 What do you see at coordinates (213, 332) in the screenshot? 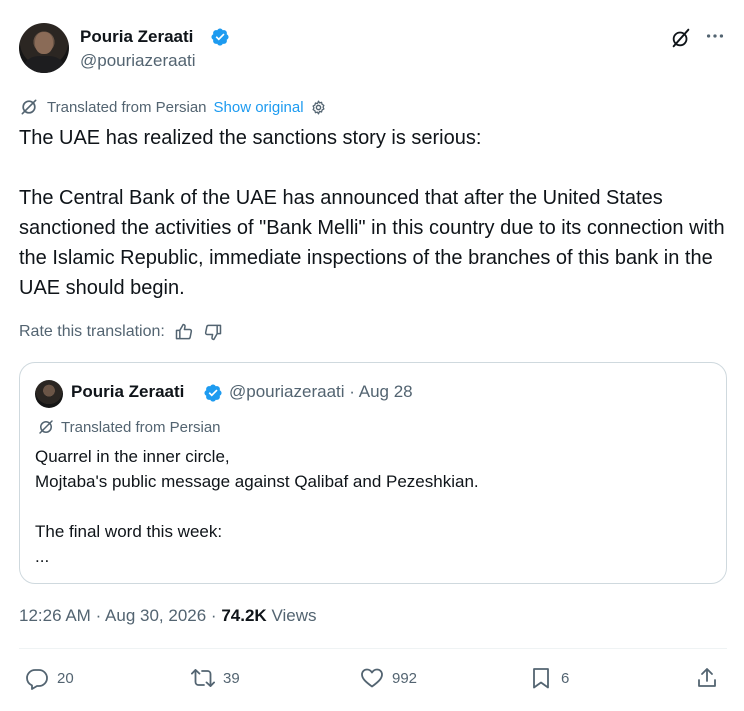
I see `thumbs-down-icon` at bounding box center [213, 332].